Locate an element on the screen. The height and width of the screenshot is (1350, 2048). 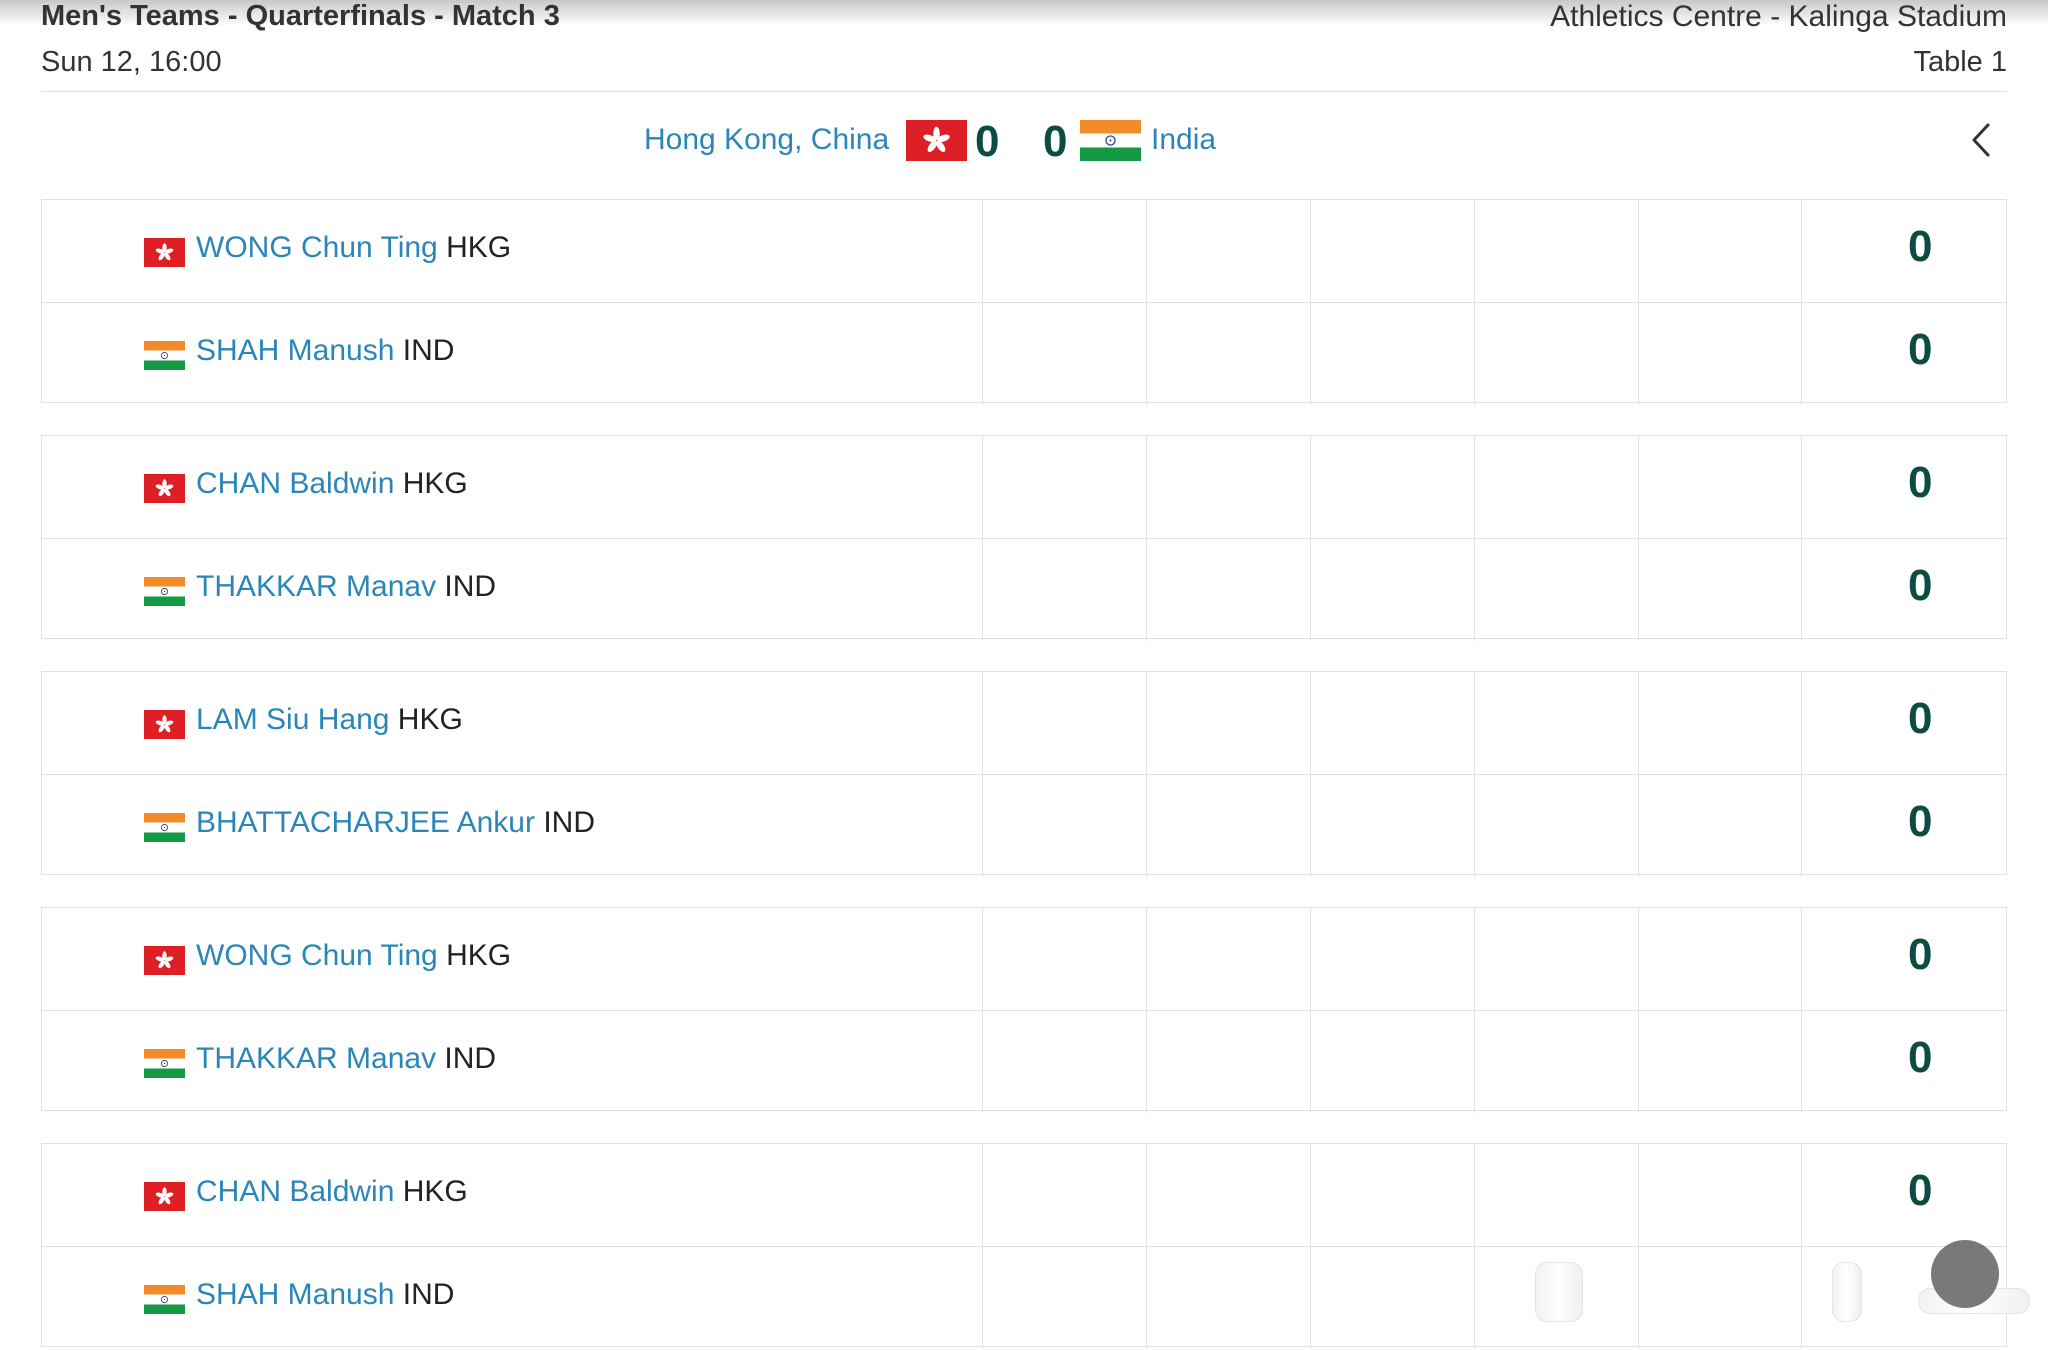
player-row: THAKKAR Manav IND 0 is located at coordinates (1024, 1061).